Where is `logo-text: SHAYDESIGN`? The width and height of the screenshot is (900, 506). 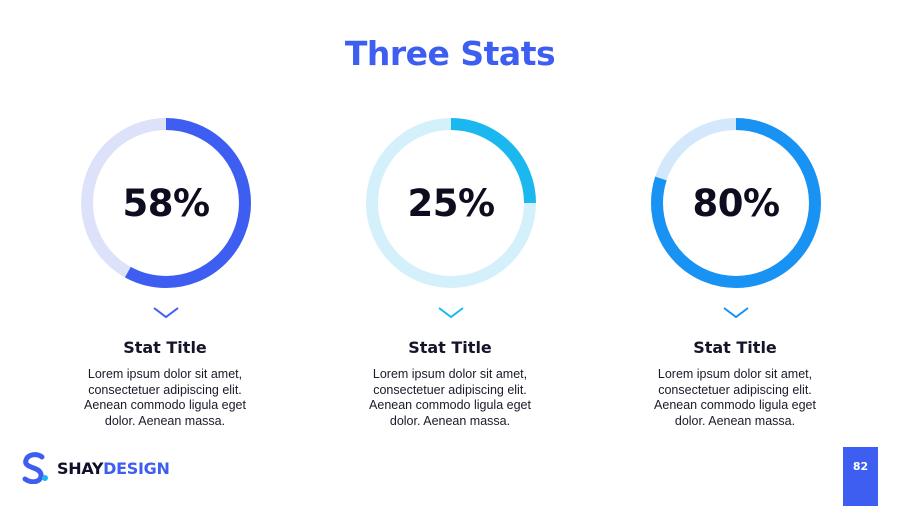
logo-text: SHAYDESIGN is located at coordinates (113, 468).